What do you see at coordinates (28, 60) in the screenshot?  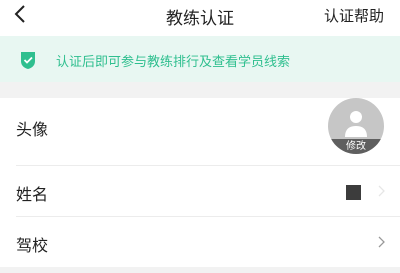 I see `shield-check-icon` at bounding box center [28, 60].